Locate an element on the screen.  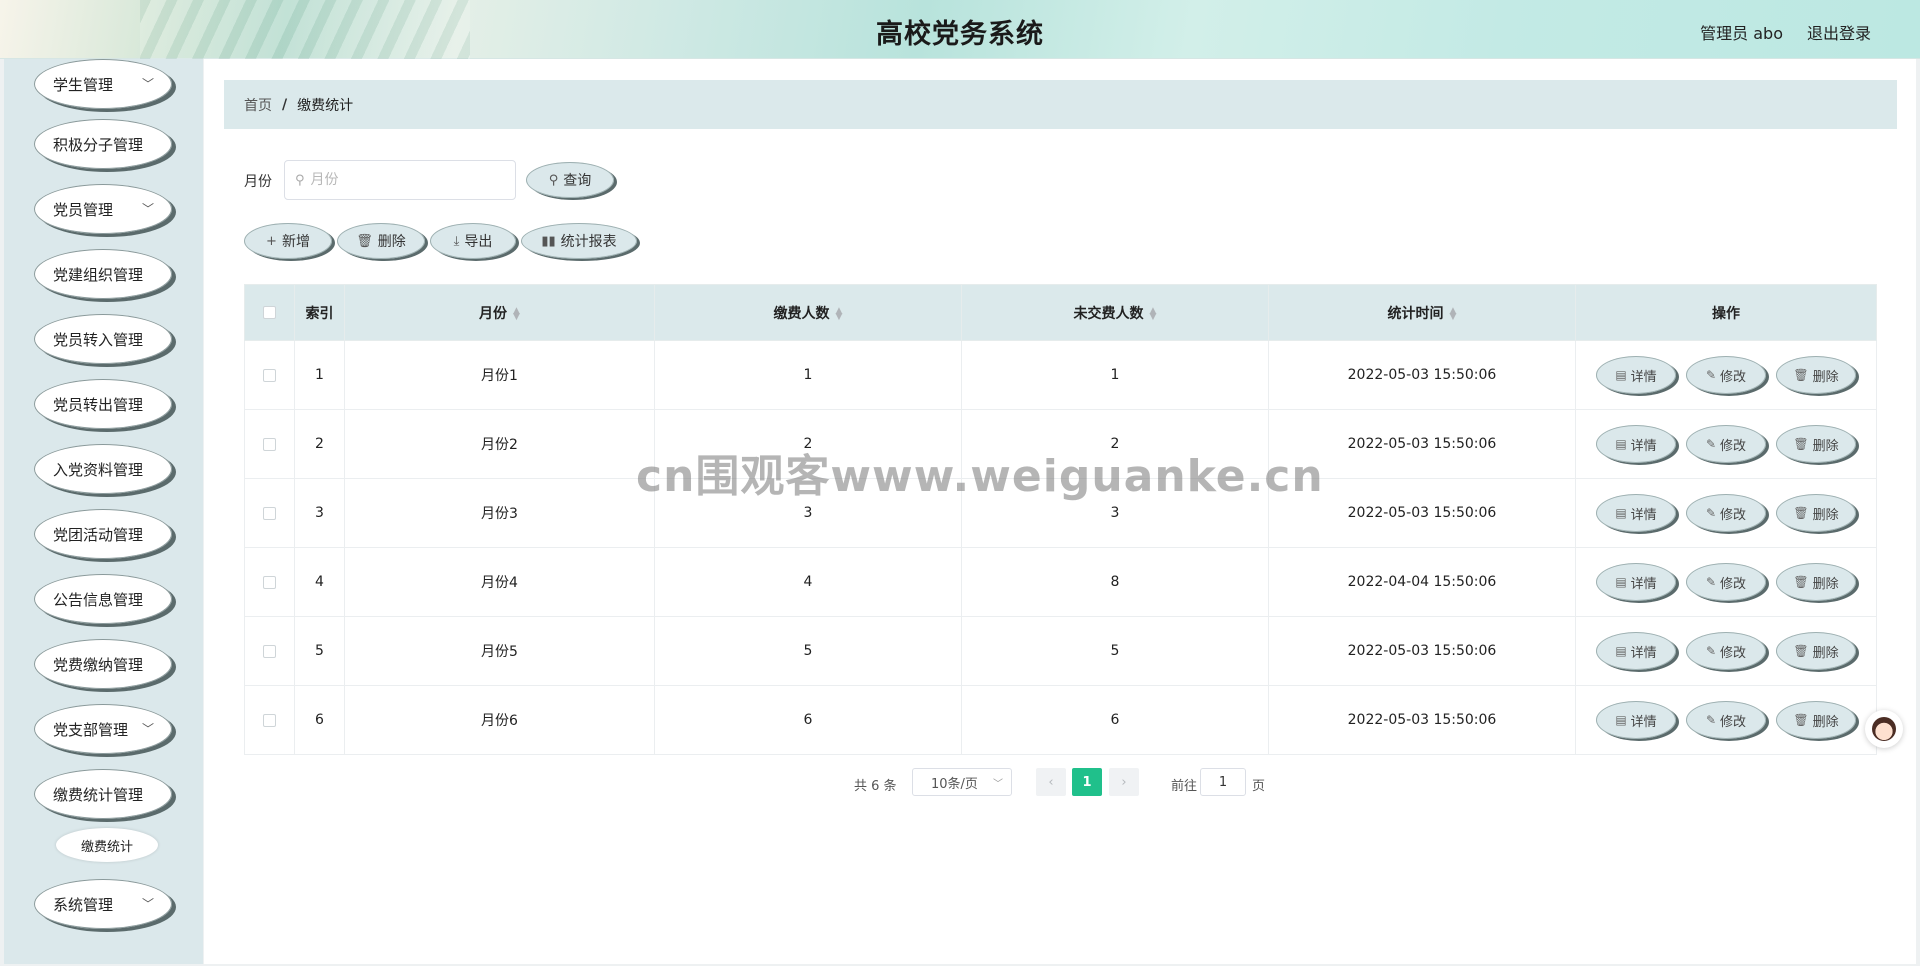
sidebar-item-label: 党团活动管理 is located at coordinates (98, 534).